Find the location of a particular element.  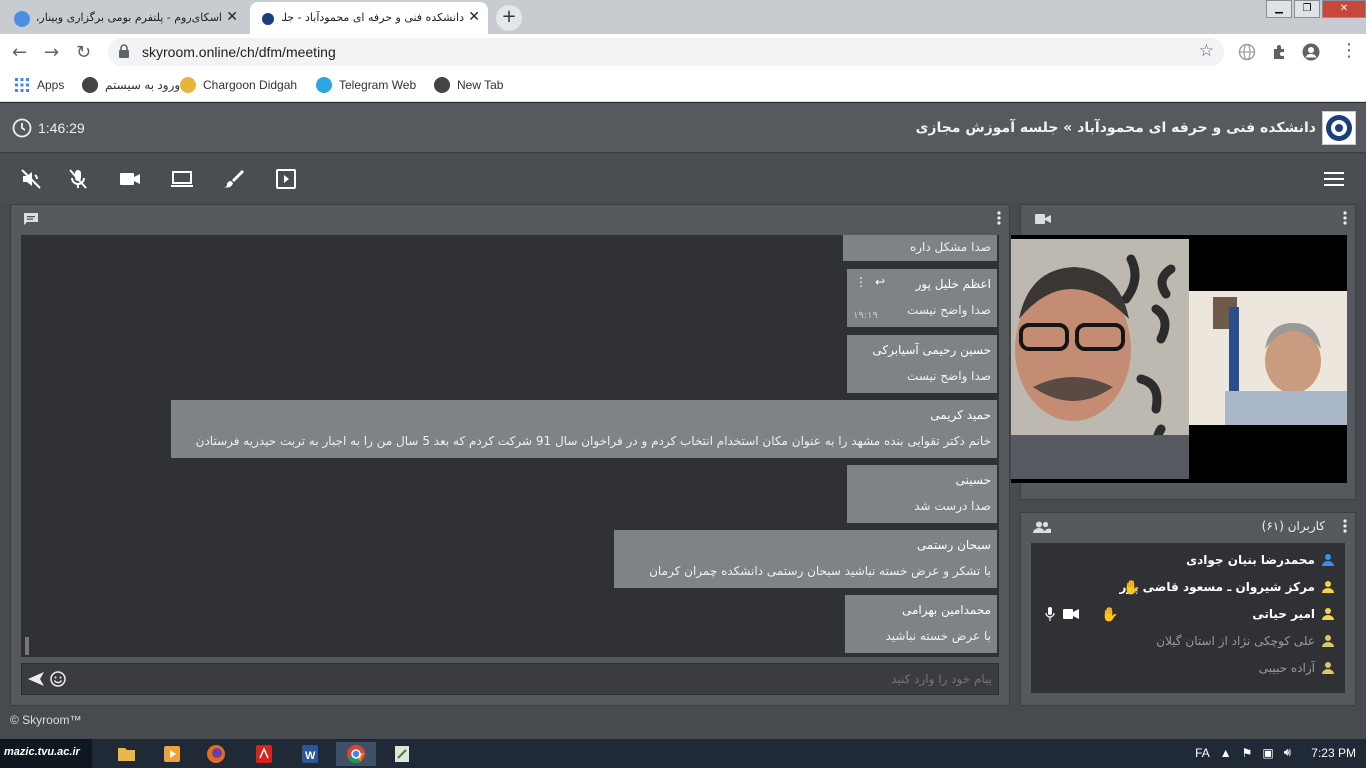

bookmark-label: New Tab is located at coordinates (480, 85).